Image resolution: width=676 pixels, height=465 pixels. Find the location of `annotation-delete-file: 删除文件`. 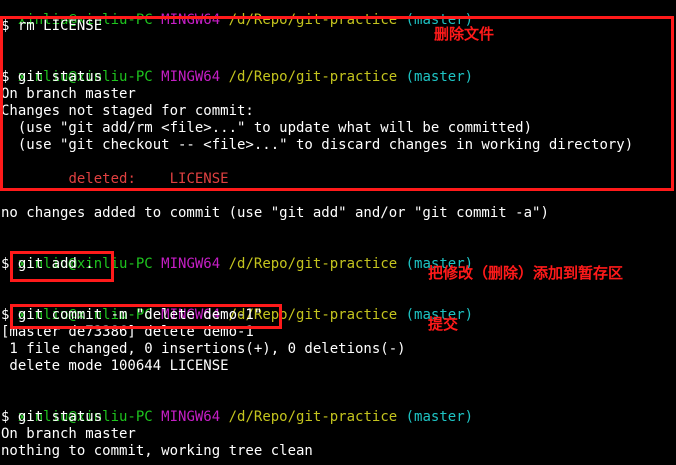

annotation-delete-file: 删除文件 is located at coordinates (464, 34).